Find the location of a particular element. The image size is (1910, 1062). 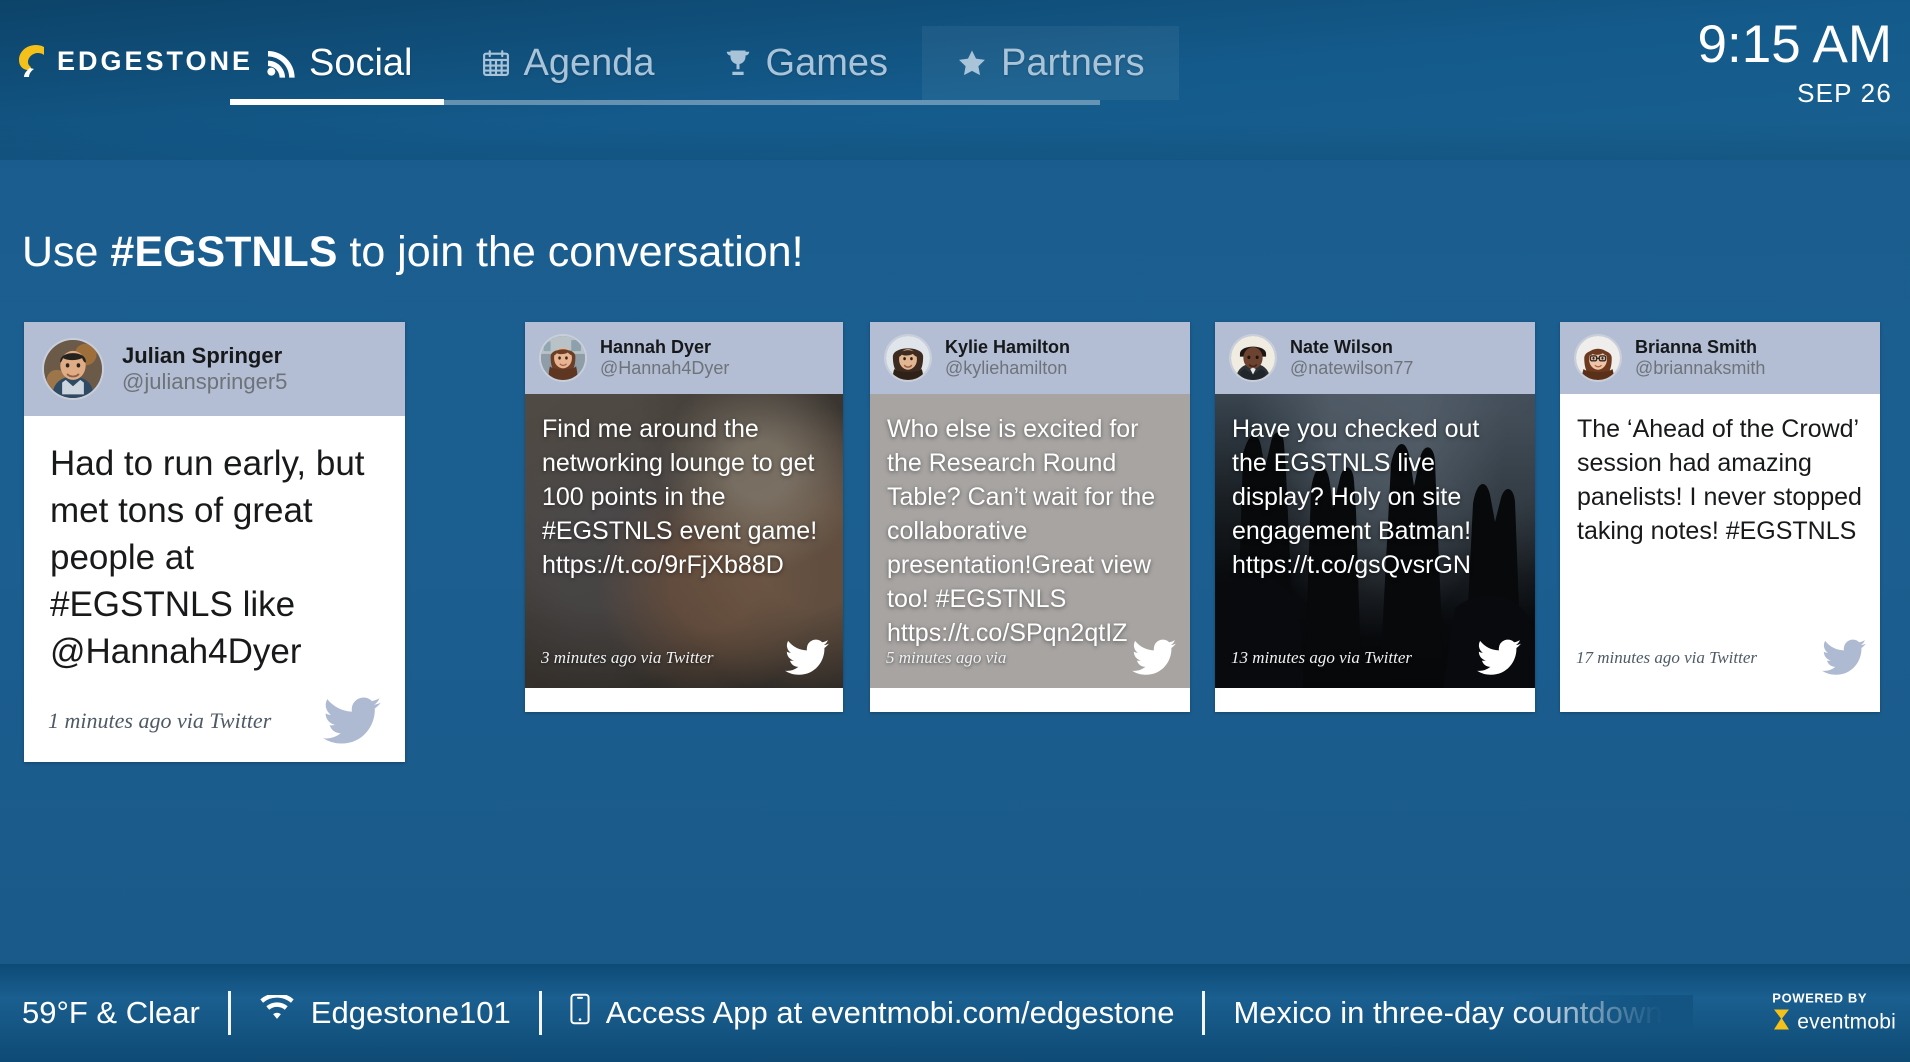

powered-by-label: POWERED BY is located at coordinates (1820, 998).